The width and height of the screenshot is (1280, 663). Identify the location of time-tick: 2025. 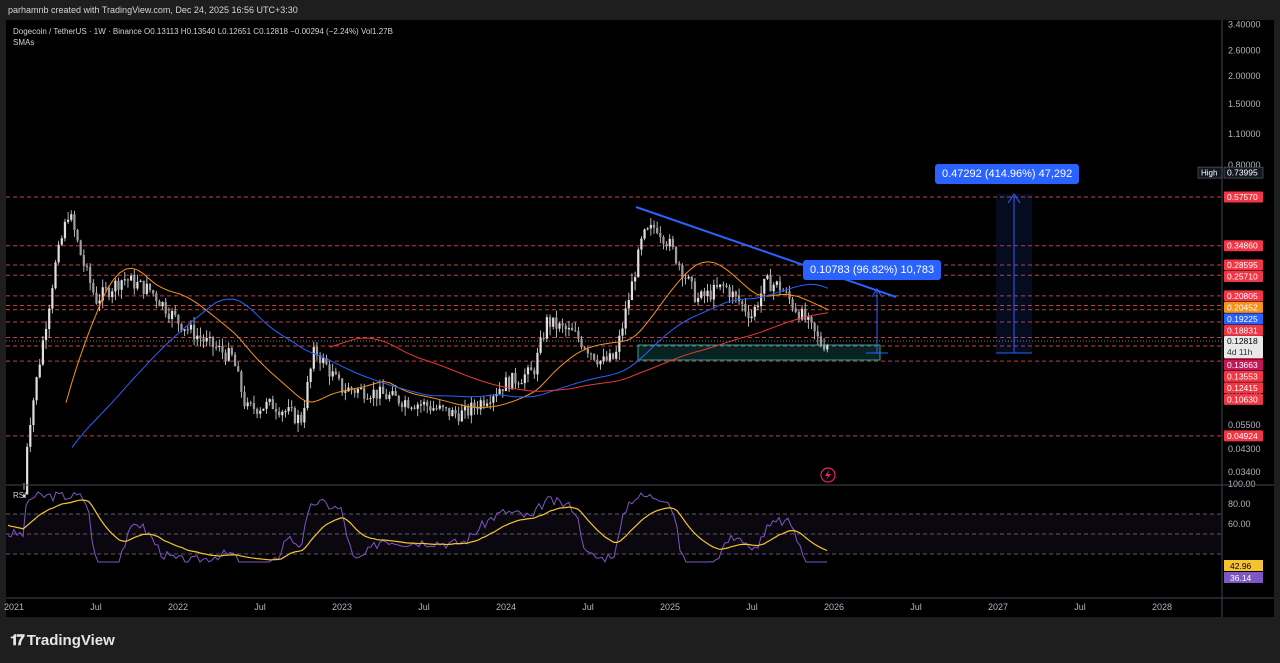
(670, 607).